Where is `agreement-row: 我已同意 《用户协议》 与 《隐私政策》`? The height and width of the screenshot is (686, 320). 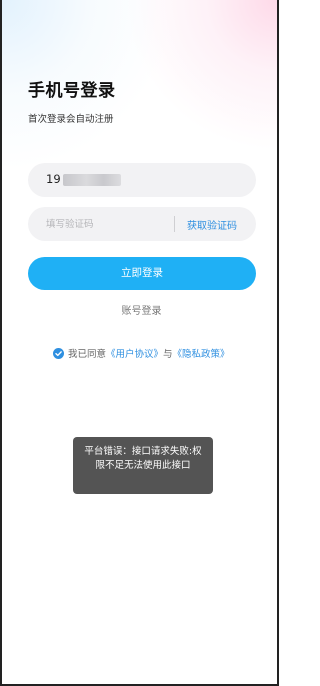 agreement-row: 我已同意 《用户协议》 与 《隐私政策》 is located at coordinates (141, 353).